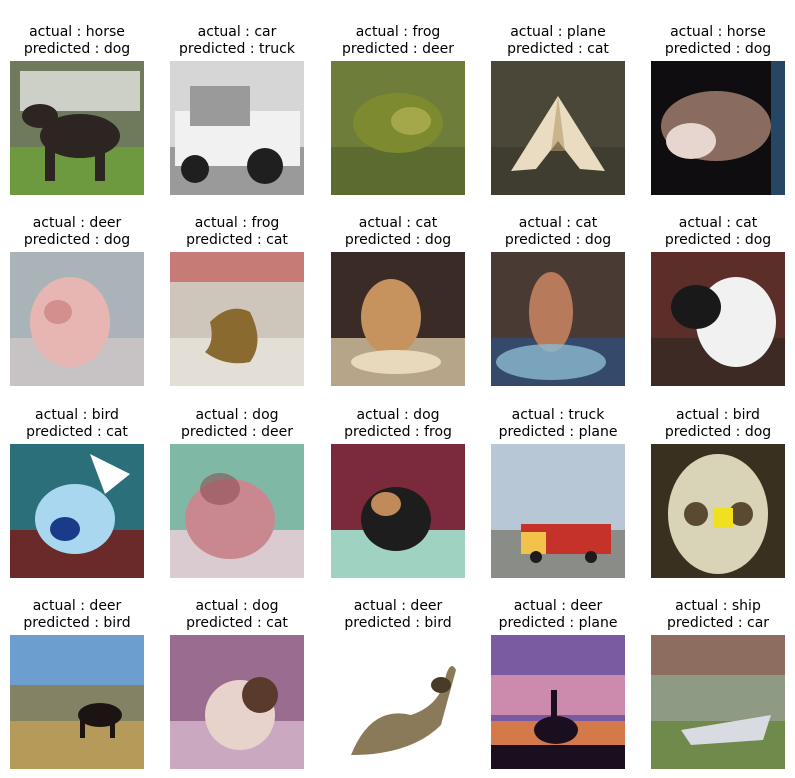 The image size is (795, 778). Describe the element at coordinates (718, 606) in the screenshot. I see `actual-label: actual : ship` at that location.